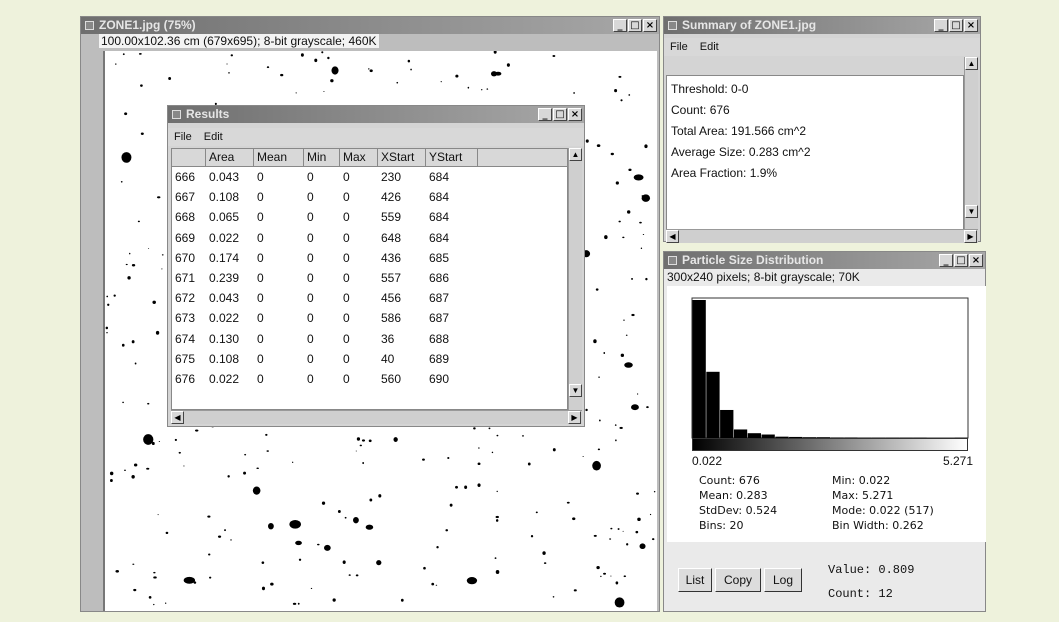  I want to click on table-cell: 690, so click(439, 378).